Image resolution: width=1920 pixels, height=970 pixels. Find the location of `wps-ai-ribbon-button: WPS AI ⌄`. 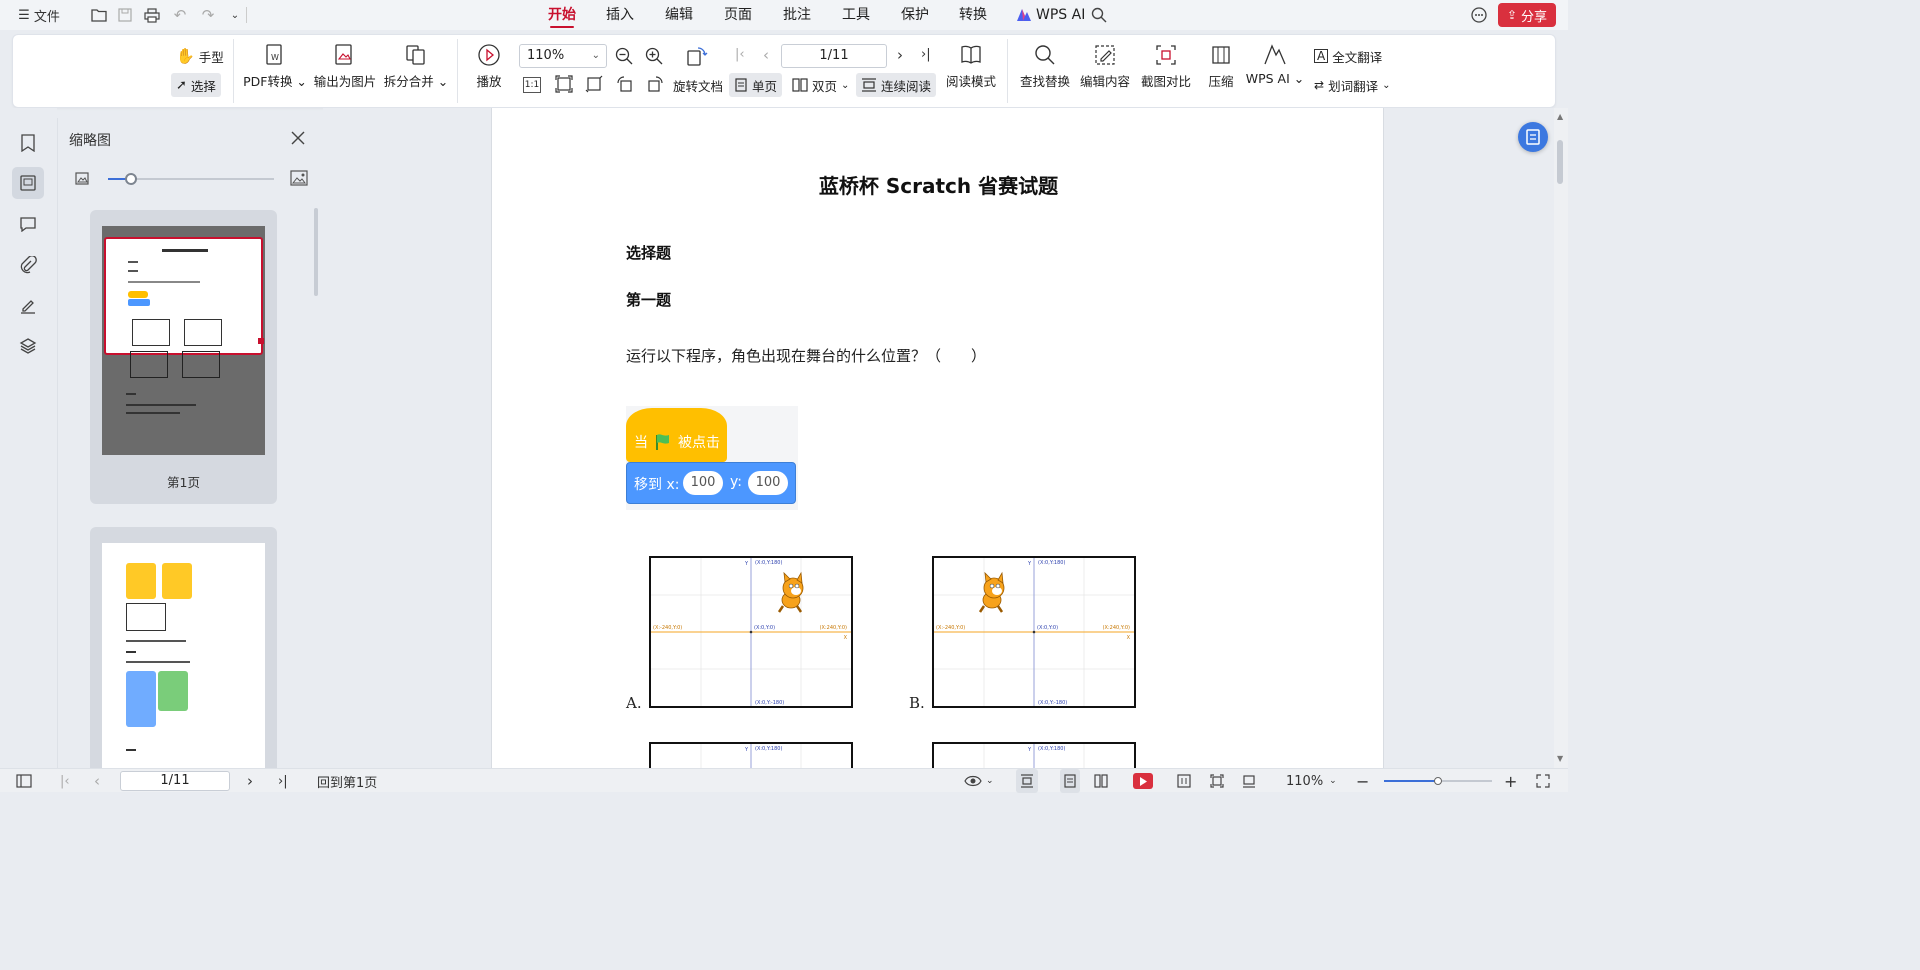

wps-ai-ribbon-button: WPS AI ⌄ is located at coordinates (1275, 64).